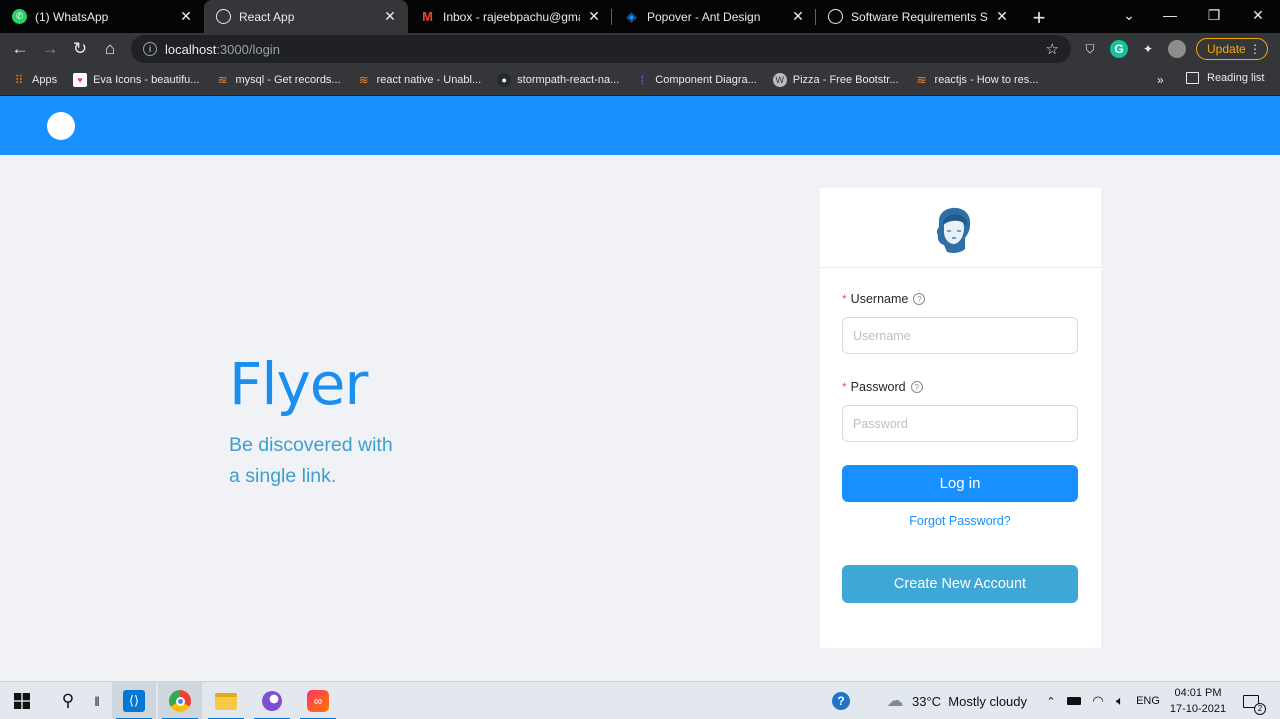  What do you see at coordinates (50, 49) in the screenshot?
I see `forward-icon: →` at bounding box center [50, 49].